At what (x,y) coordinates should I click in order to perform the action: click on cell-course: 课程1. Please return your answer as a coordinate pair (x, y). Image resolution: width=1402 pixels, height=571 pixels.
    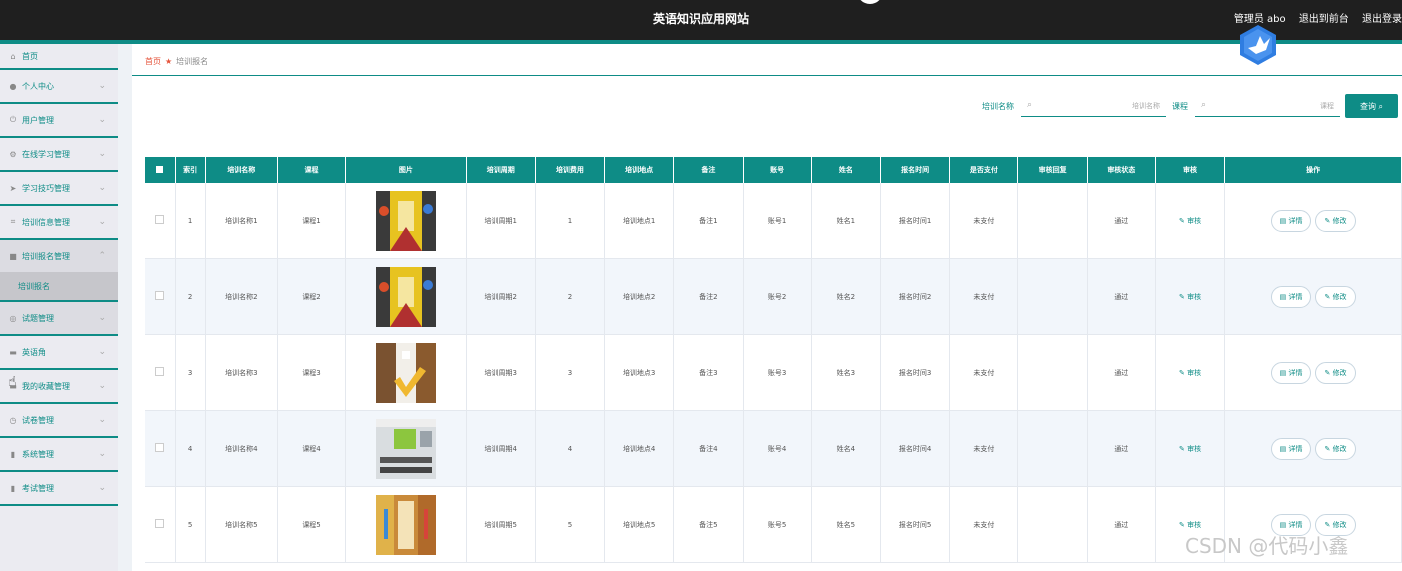
    Looking at the image, I should click on (312, 221).